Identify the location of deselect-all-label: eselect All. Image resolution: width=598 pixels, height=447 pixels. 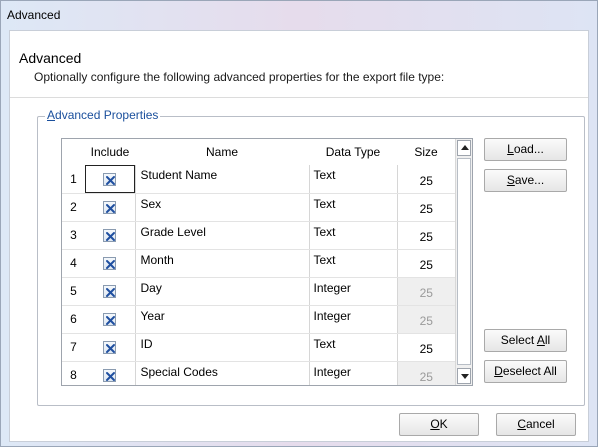
(529, 371).